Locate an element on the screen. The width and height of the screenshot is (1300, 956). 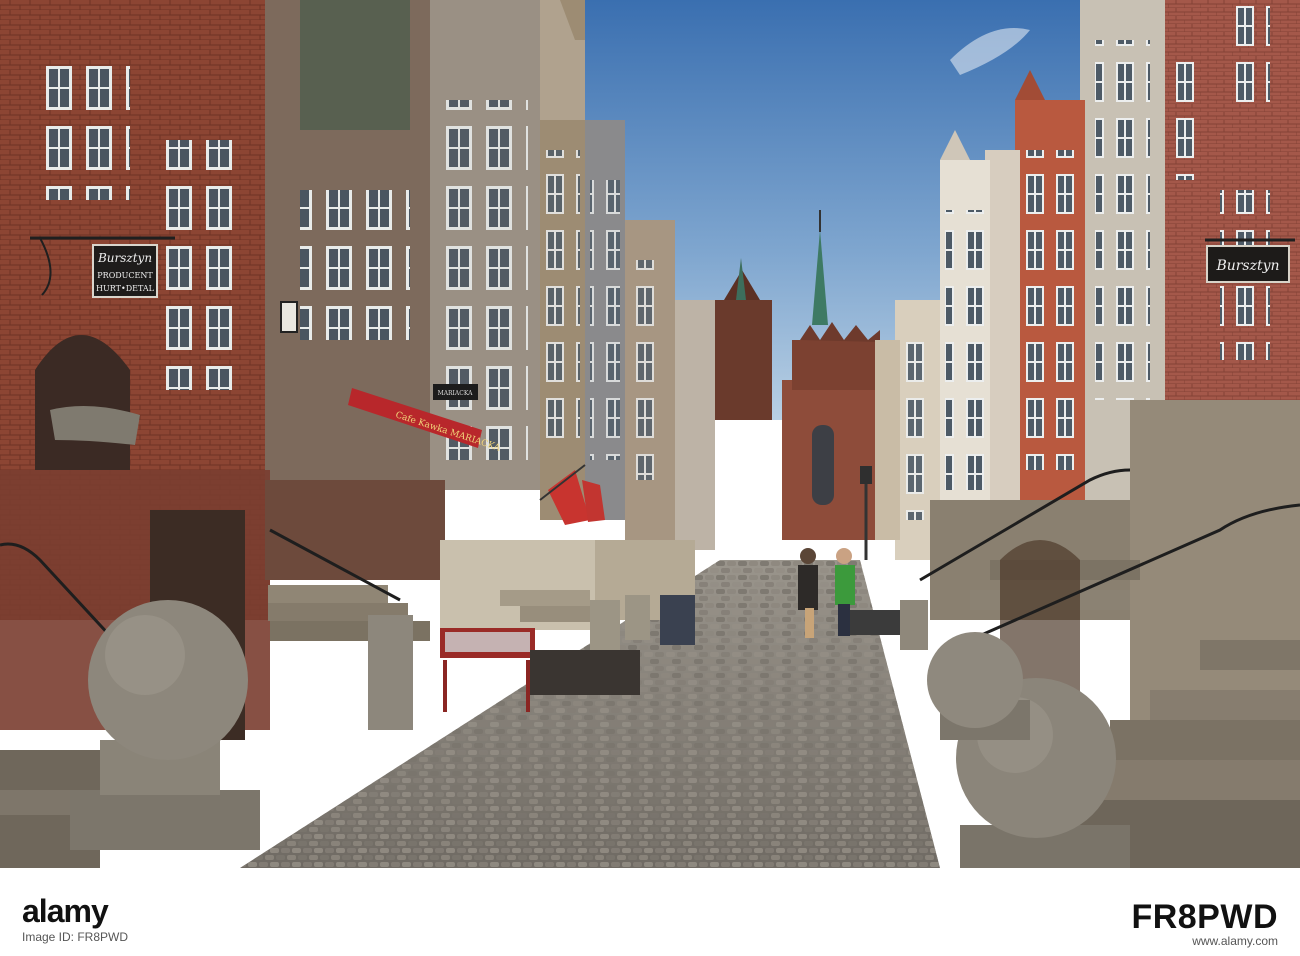
mariacka-sign: MARIACKA is located at coordinates (455, 392).